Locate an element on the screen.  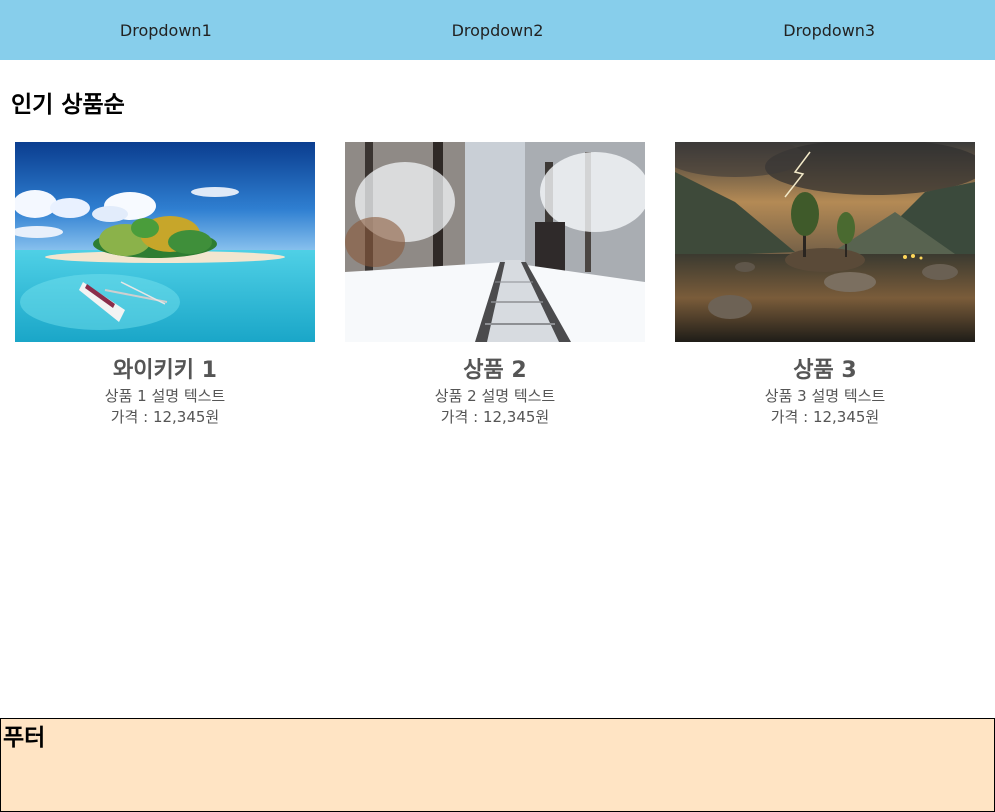
product-card-3: 상품 3 상품 3 설명 텍스트 가격 : 12,345원 is located at coordinates (825, 285).